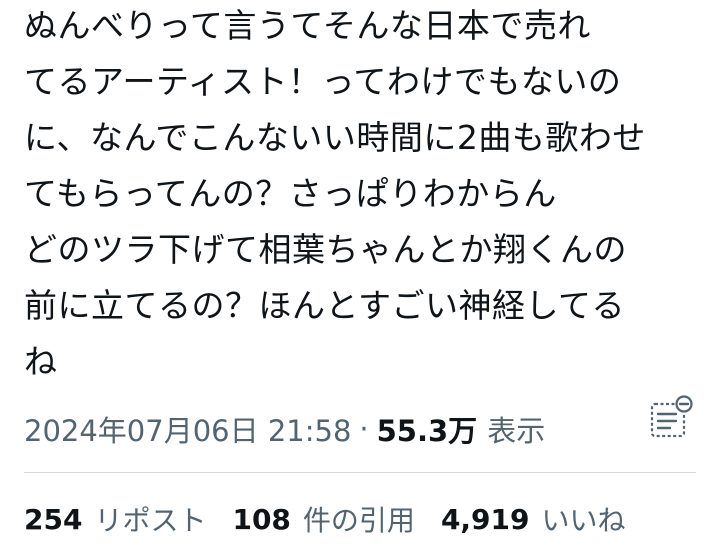 This screenshot has height=549, width=720. I want to click on tweet-text-line: てるアーティスト！ってわけでもないの, so click(323, 81).